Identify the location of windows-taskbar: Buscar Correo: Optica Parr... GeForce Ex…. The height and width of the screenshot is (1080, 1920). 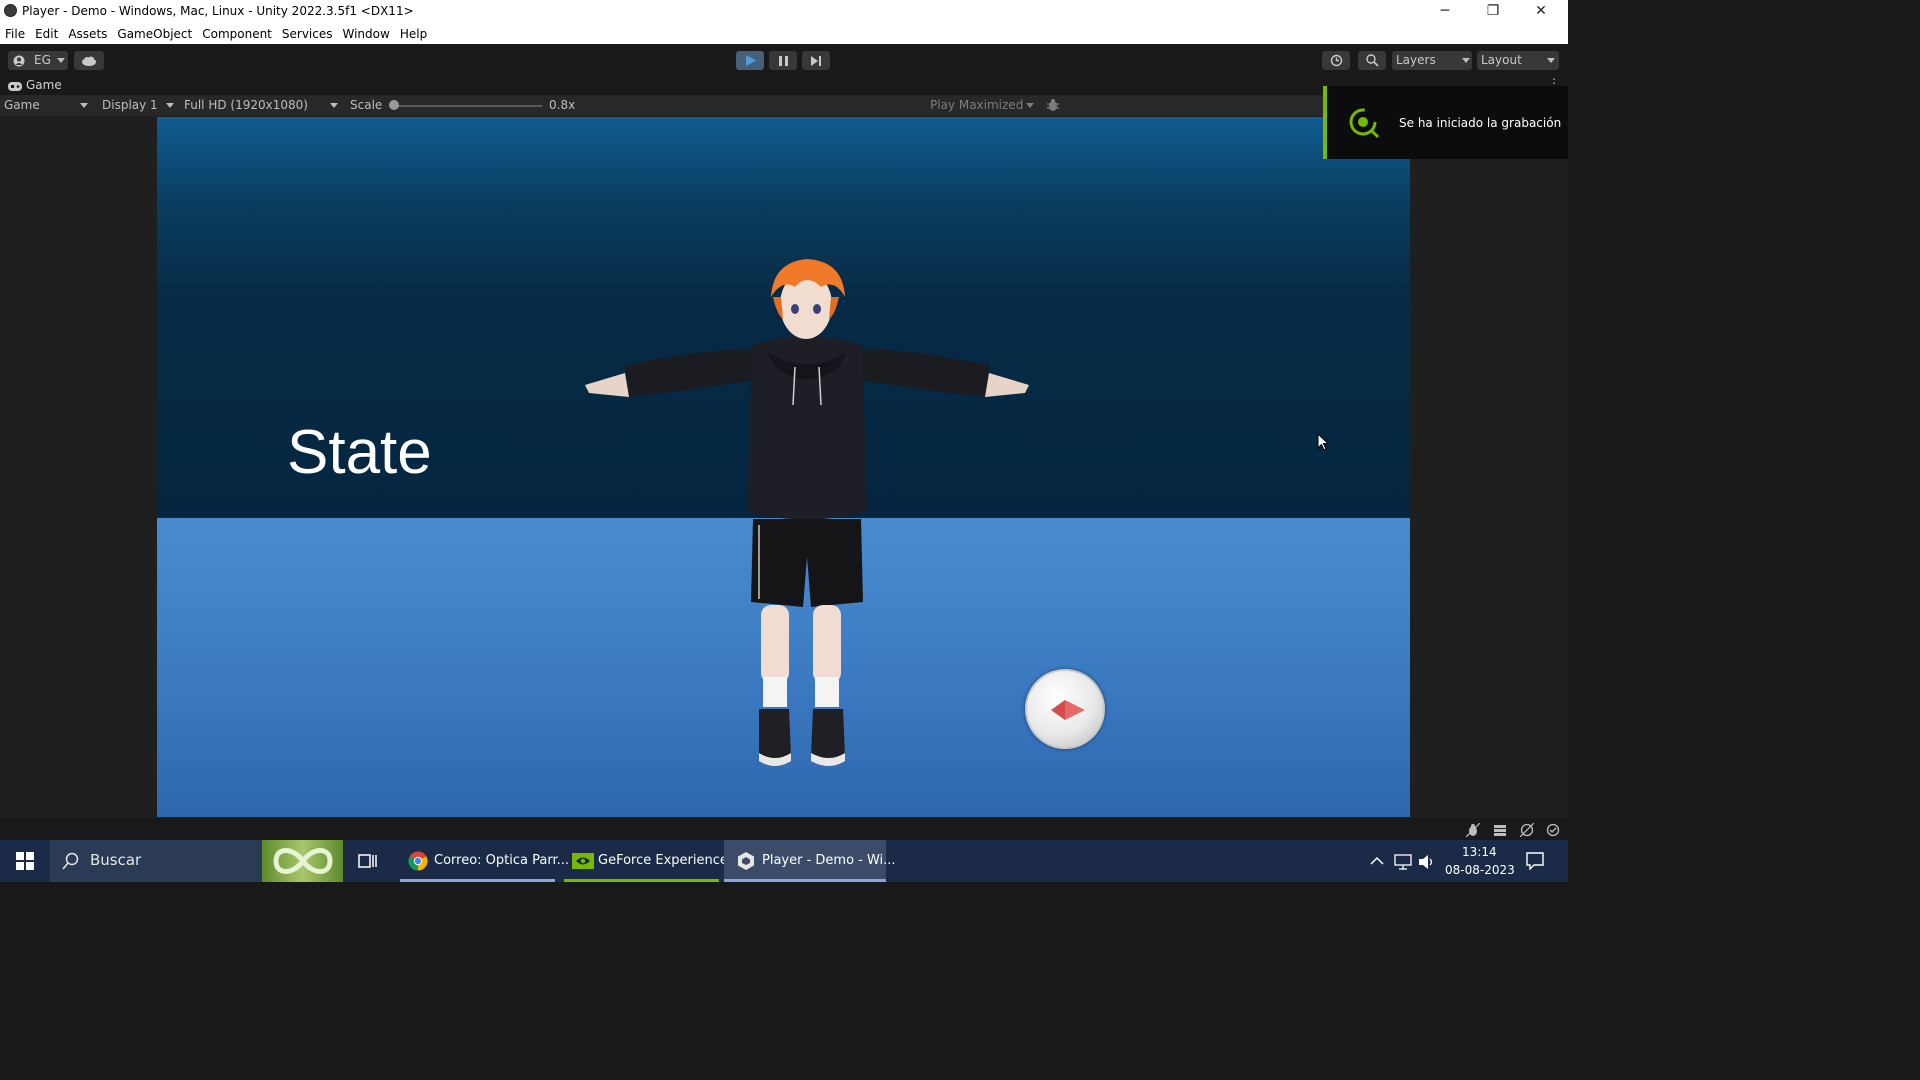
(784, 861).